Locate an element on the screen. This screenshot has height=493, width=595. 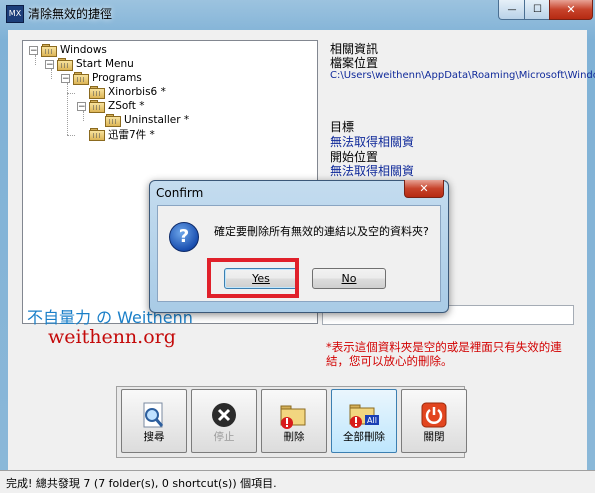
close-button-label: 關閉 is located at coordinates (434, 437).